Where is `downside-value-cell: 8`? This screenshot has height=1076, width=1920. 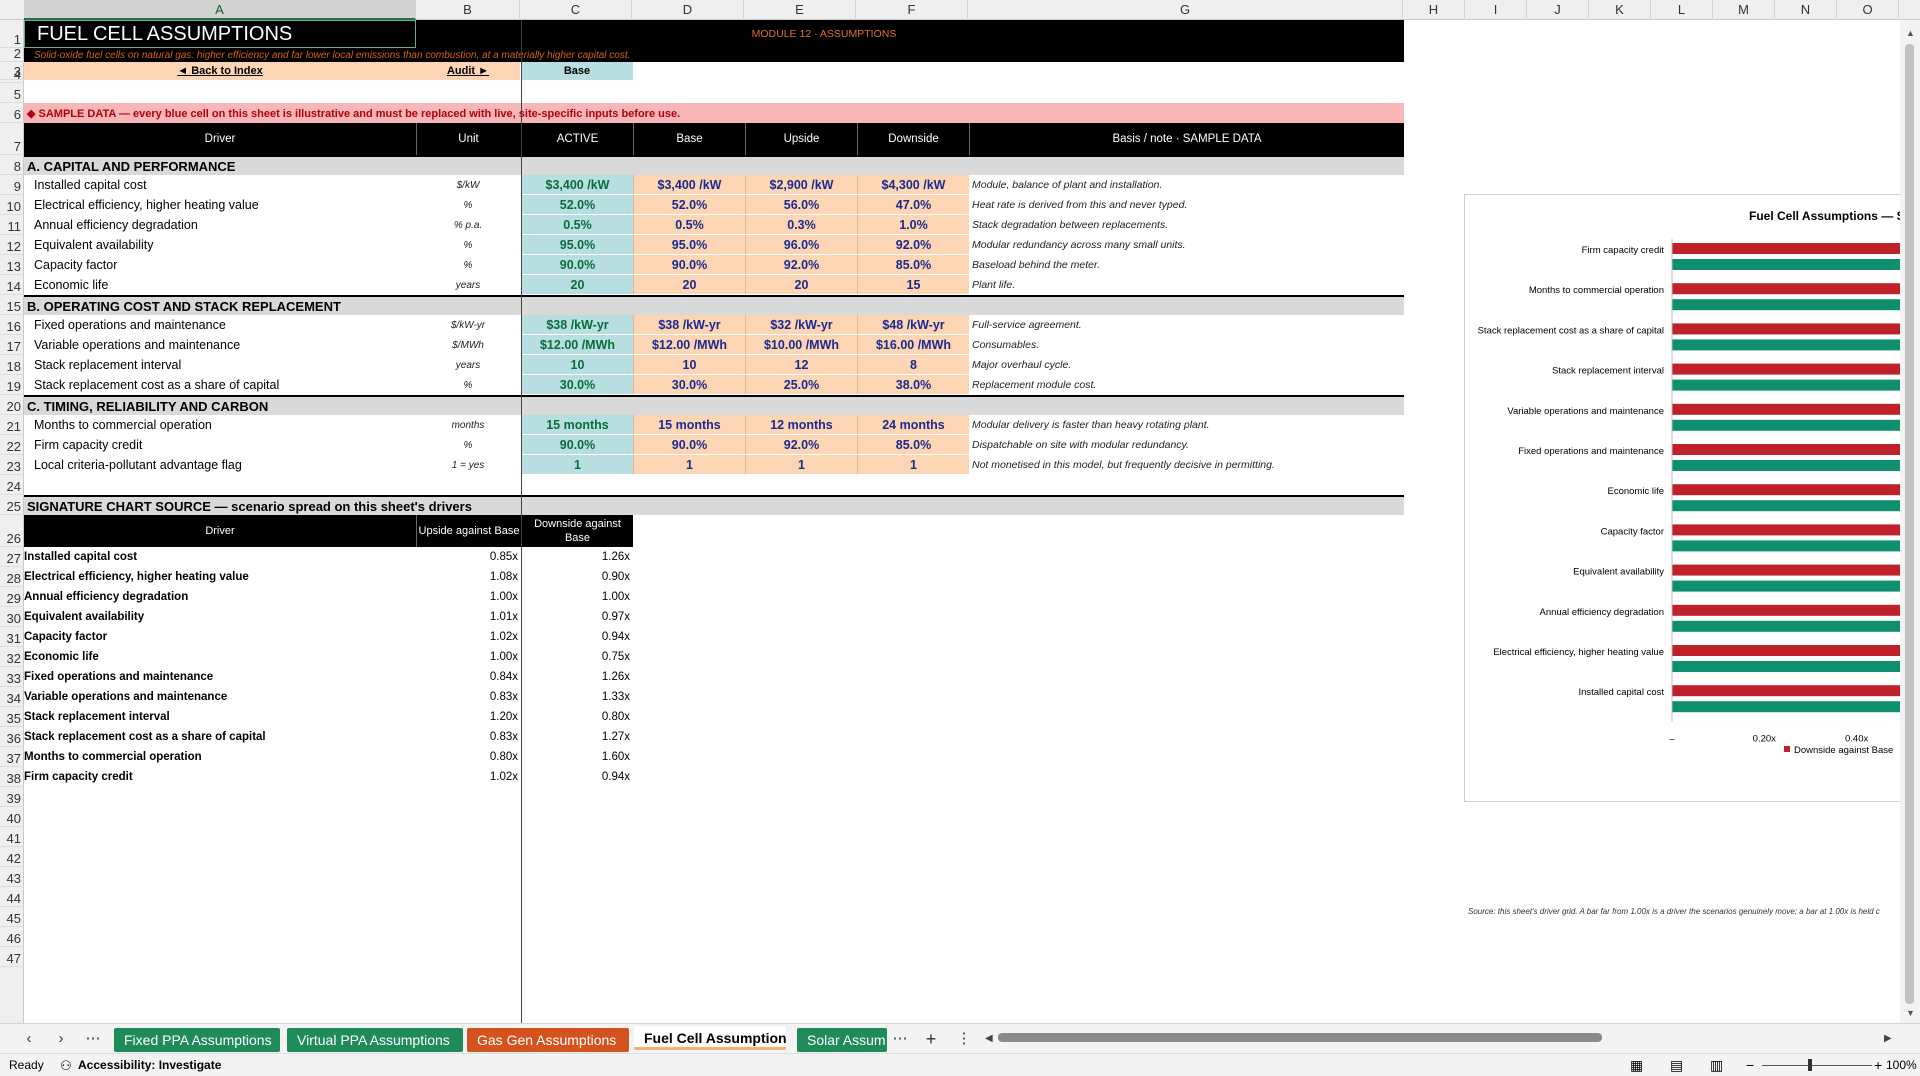
downside-value-cell: 8 is located at coordinates (913, 365).